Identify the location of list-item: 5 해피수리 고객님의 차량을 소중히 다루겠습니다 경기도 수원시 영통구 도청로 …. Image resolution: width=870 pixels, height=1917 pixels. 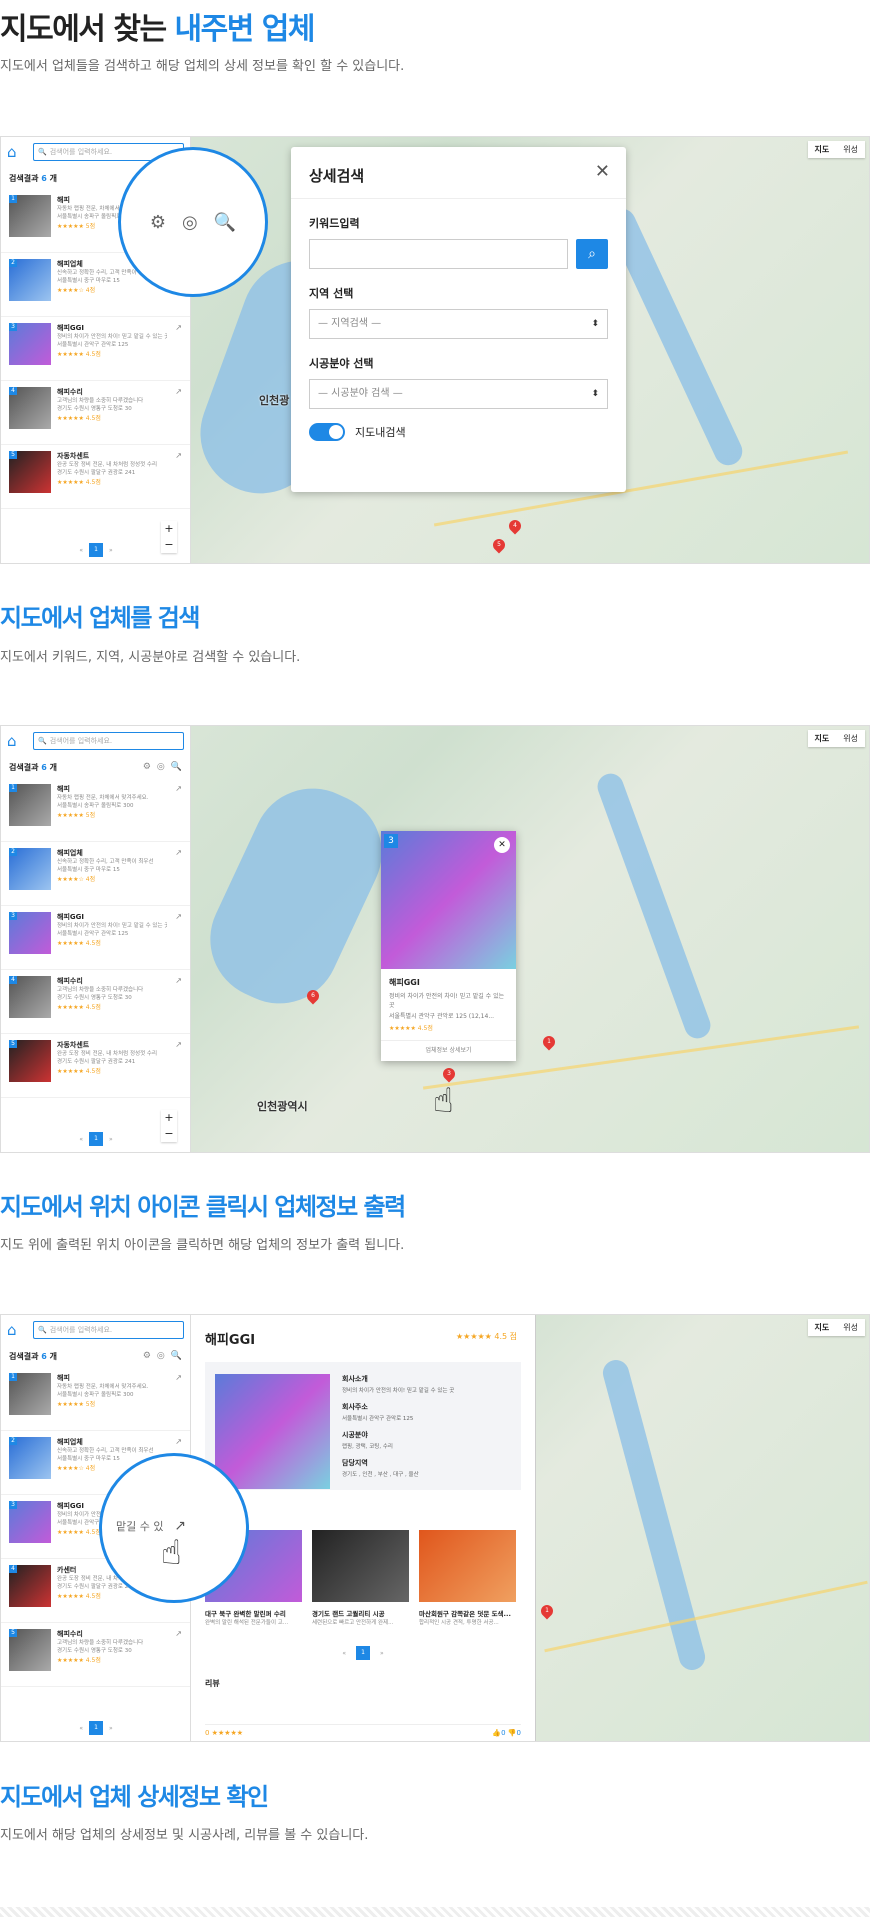
(95, 1655).